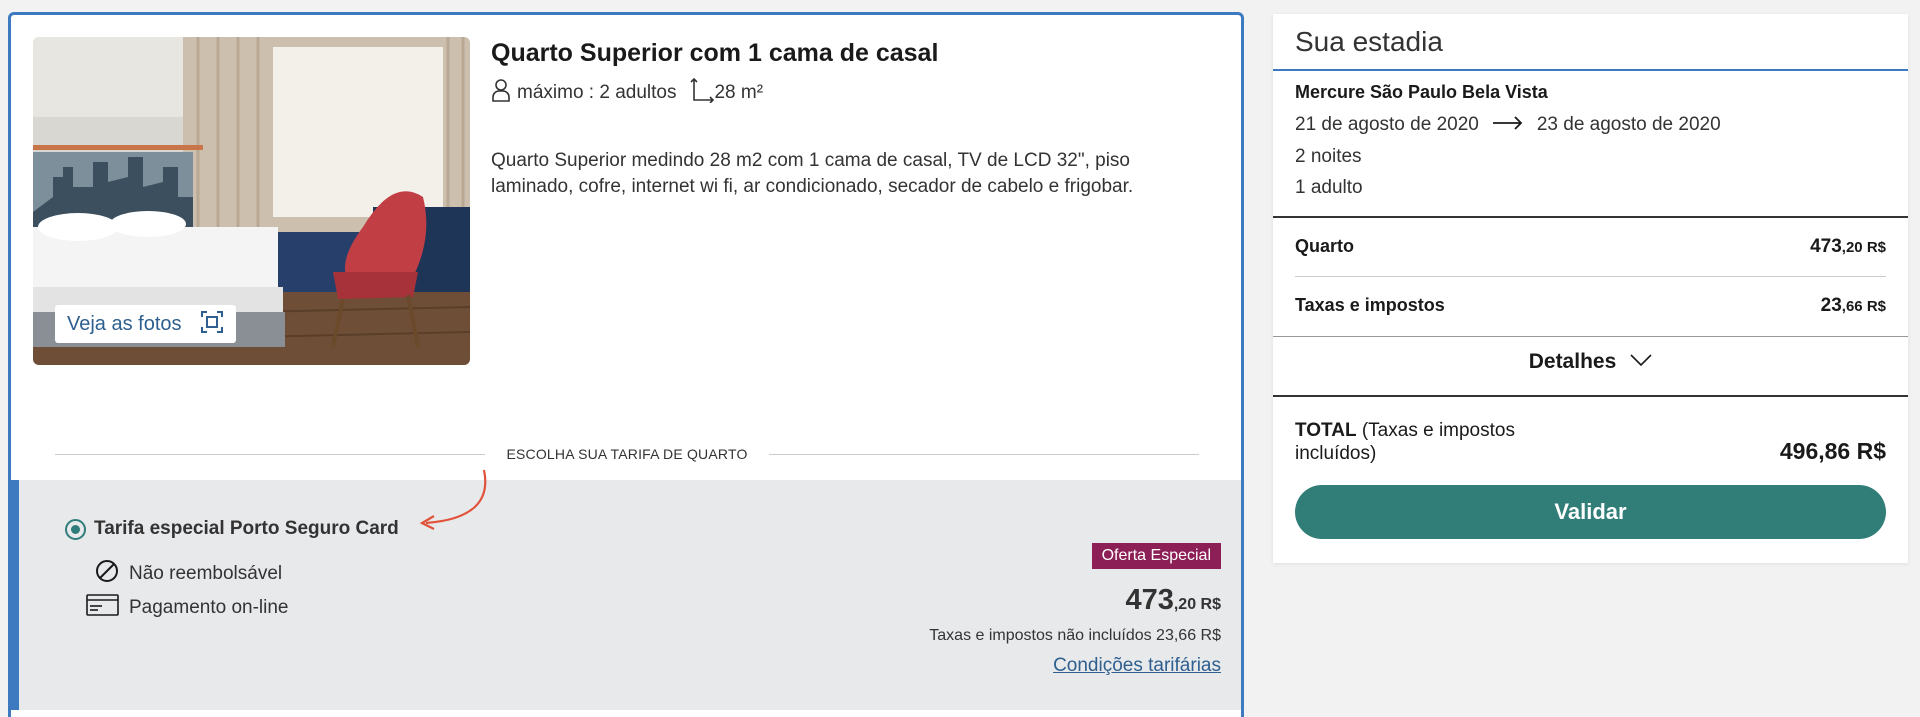 This screenshot has width=1920, height=717. I want to click on view-photos-label: Veja as fotos, so click(124, 323).